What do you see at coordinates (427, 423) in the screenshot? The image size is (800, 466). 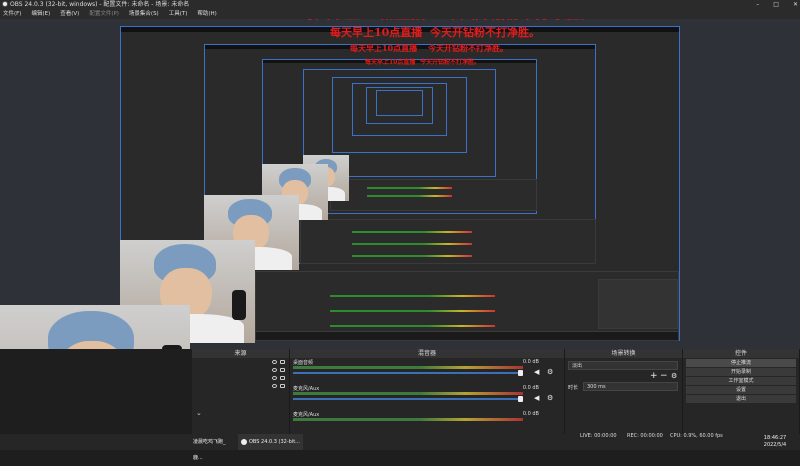 I see `mixer-channel: 麦克风/Aux 0.0 dB` at bounding box center [427, 423].